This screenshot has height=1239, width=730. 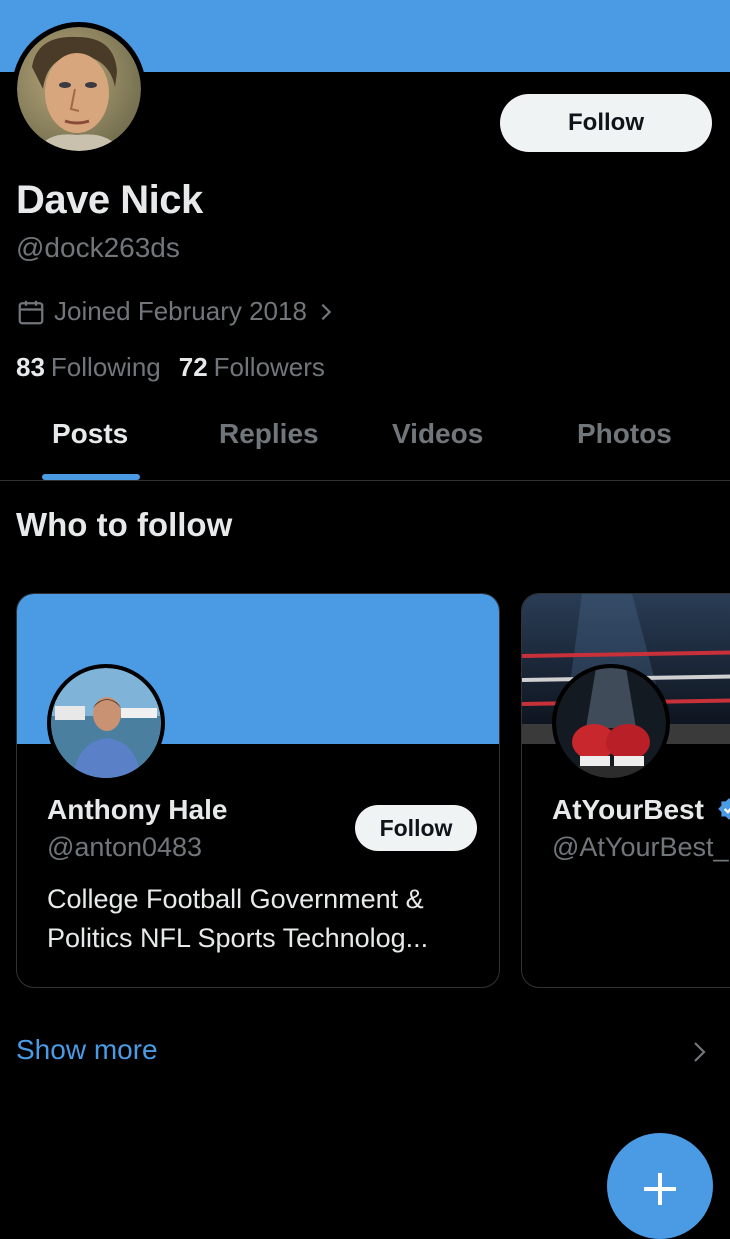 What do you see at coordinates (640, 847) in the screenshot?
I see `card-handle: @AtYourBest_` at bounding box center [640, 847].